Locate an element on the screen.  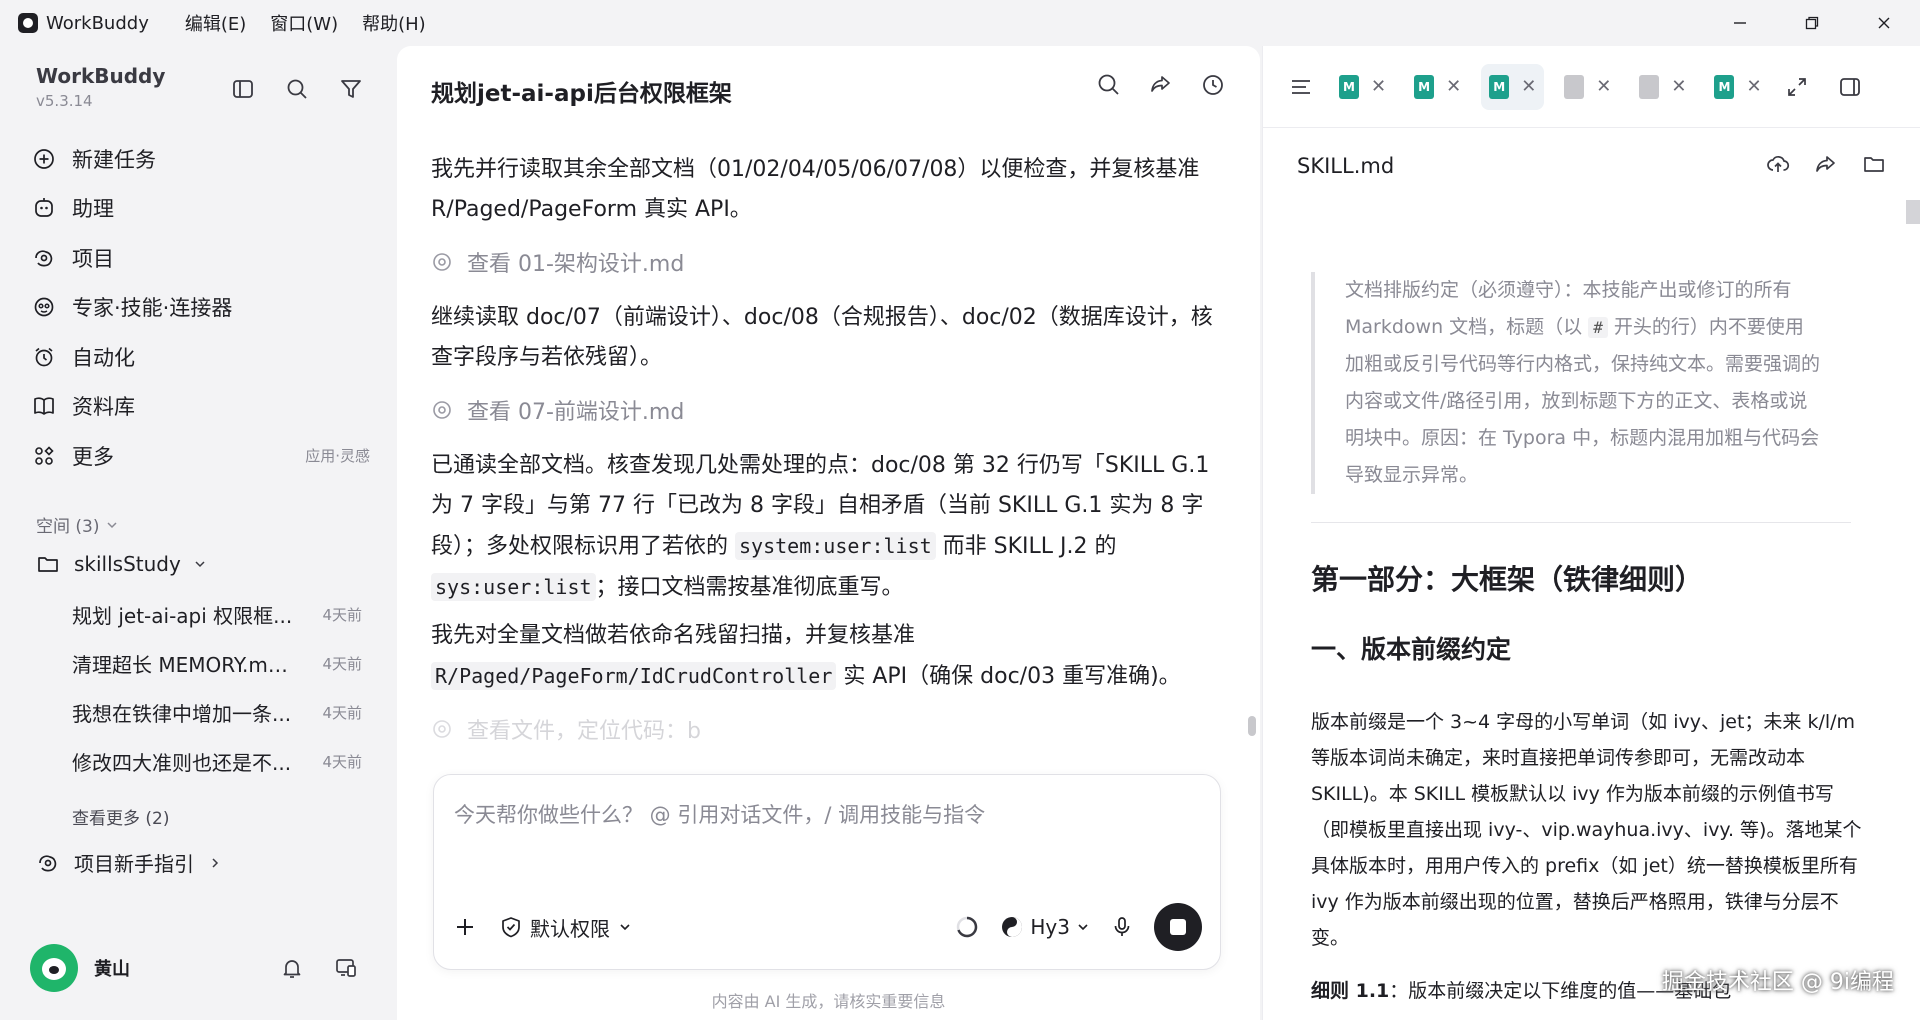
minimize-icon is located at coordinates (1740, 23).